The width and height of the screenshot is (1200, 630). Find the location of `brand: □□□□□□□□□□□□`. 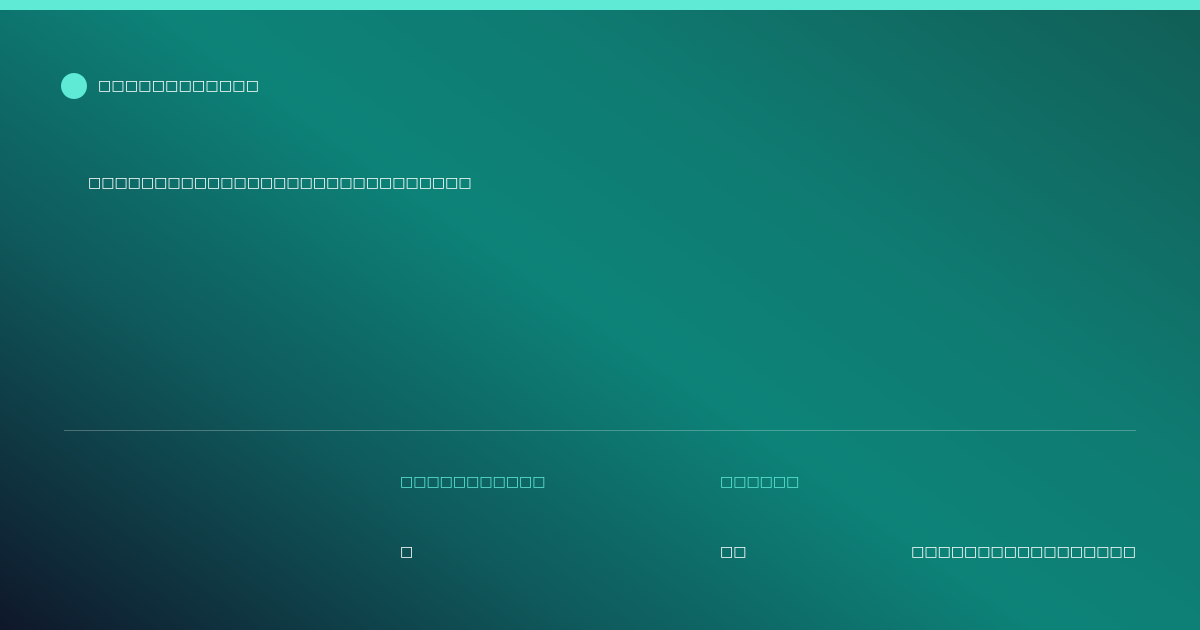

brand: □□□□□□□□□□□□ is located at coordinates (160, 86).